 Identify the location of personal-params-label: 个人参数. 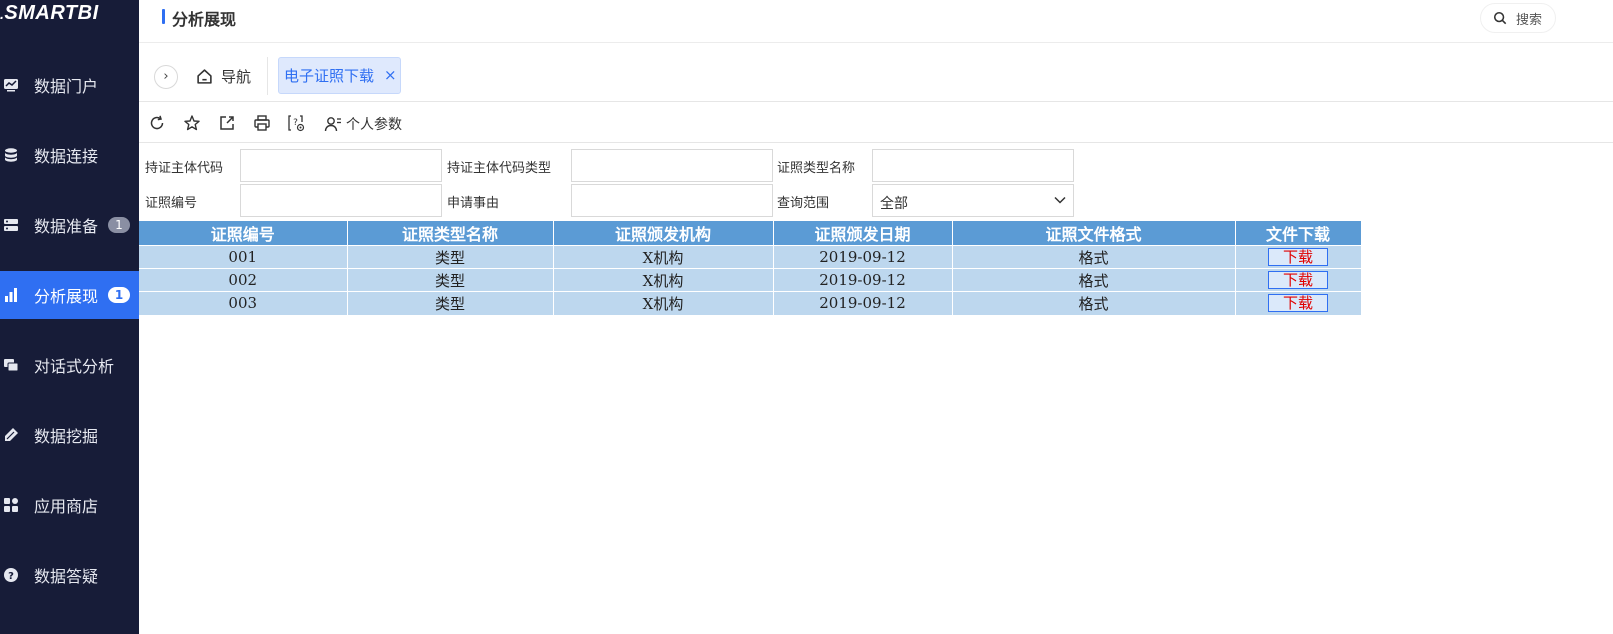
(374, 125).